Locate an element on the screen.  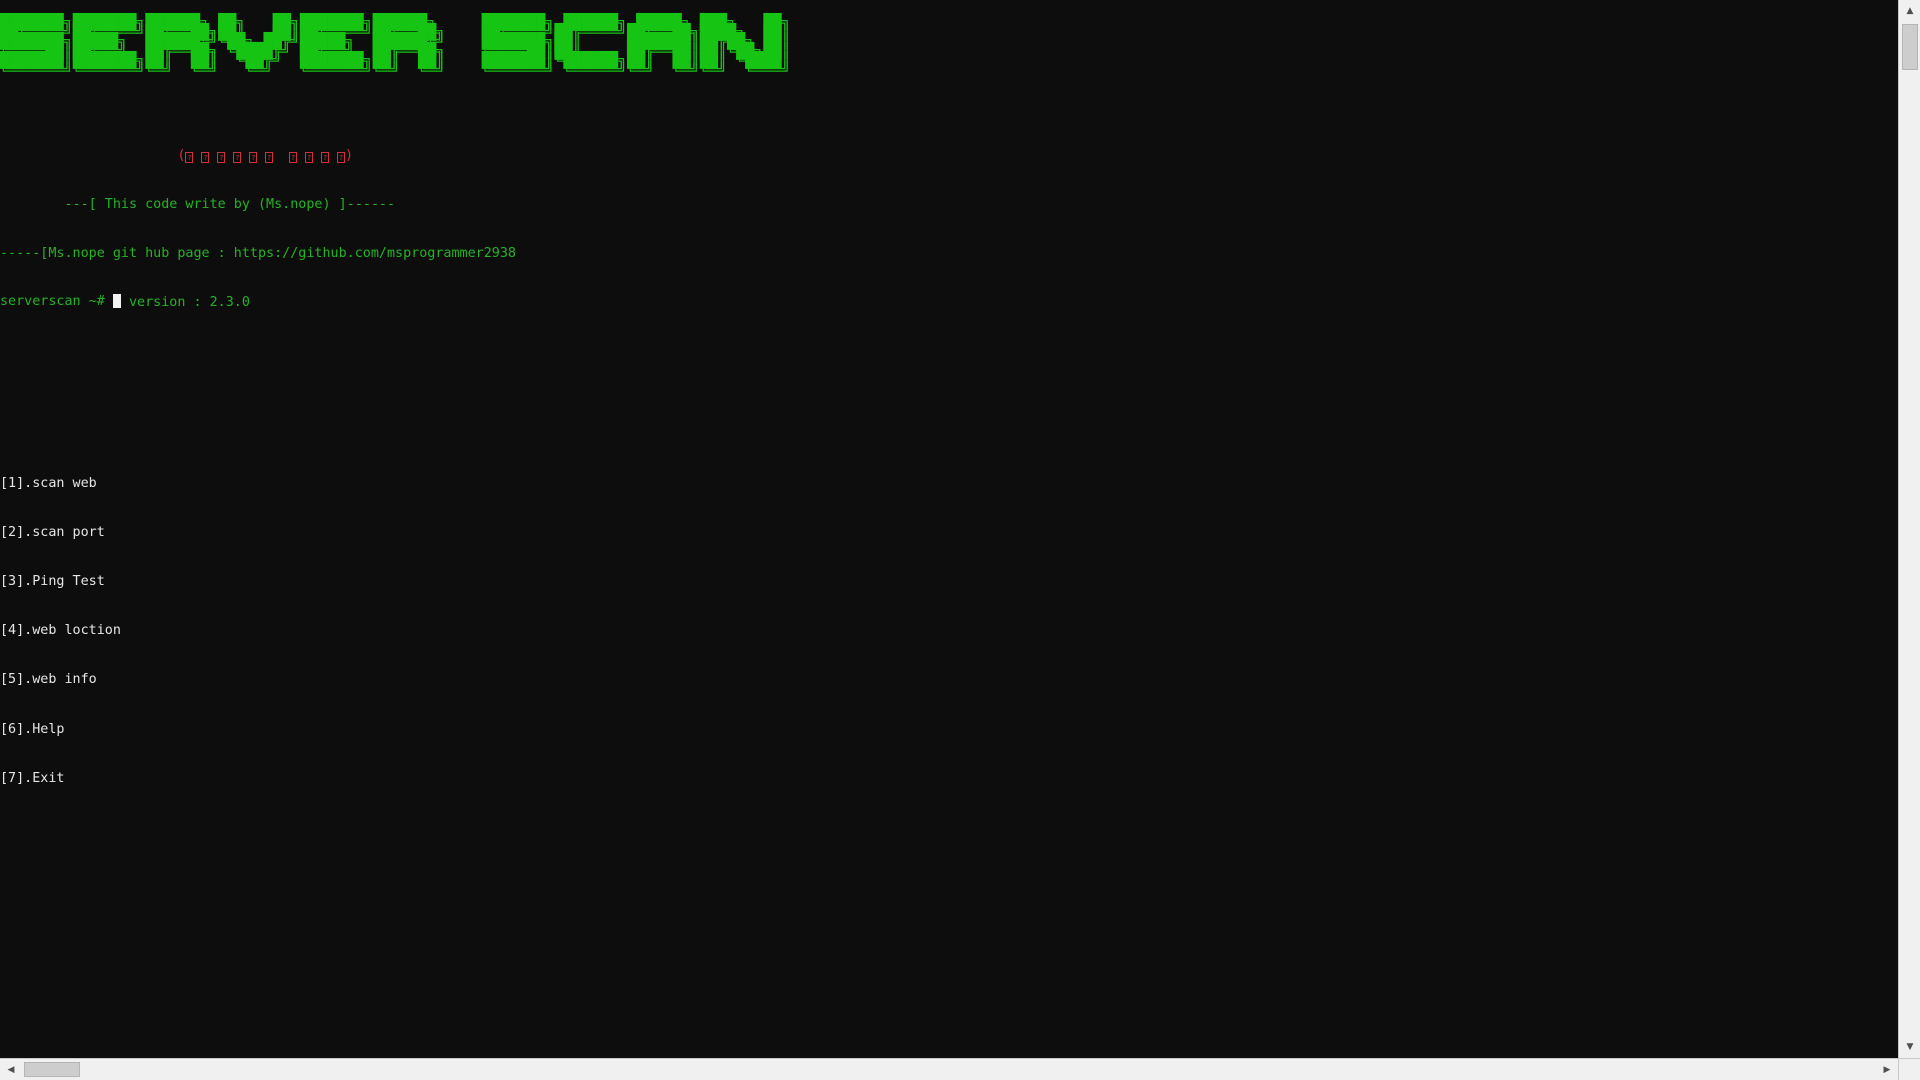
subtitle-indent is located at coordinates (121, 155).